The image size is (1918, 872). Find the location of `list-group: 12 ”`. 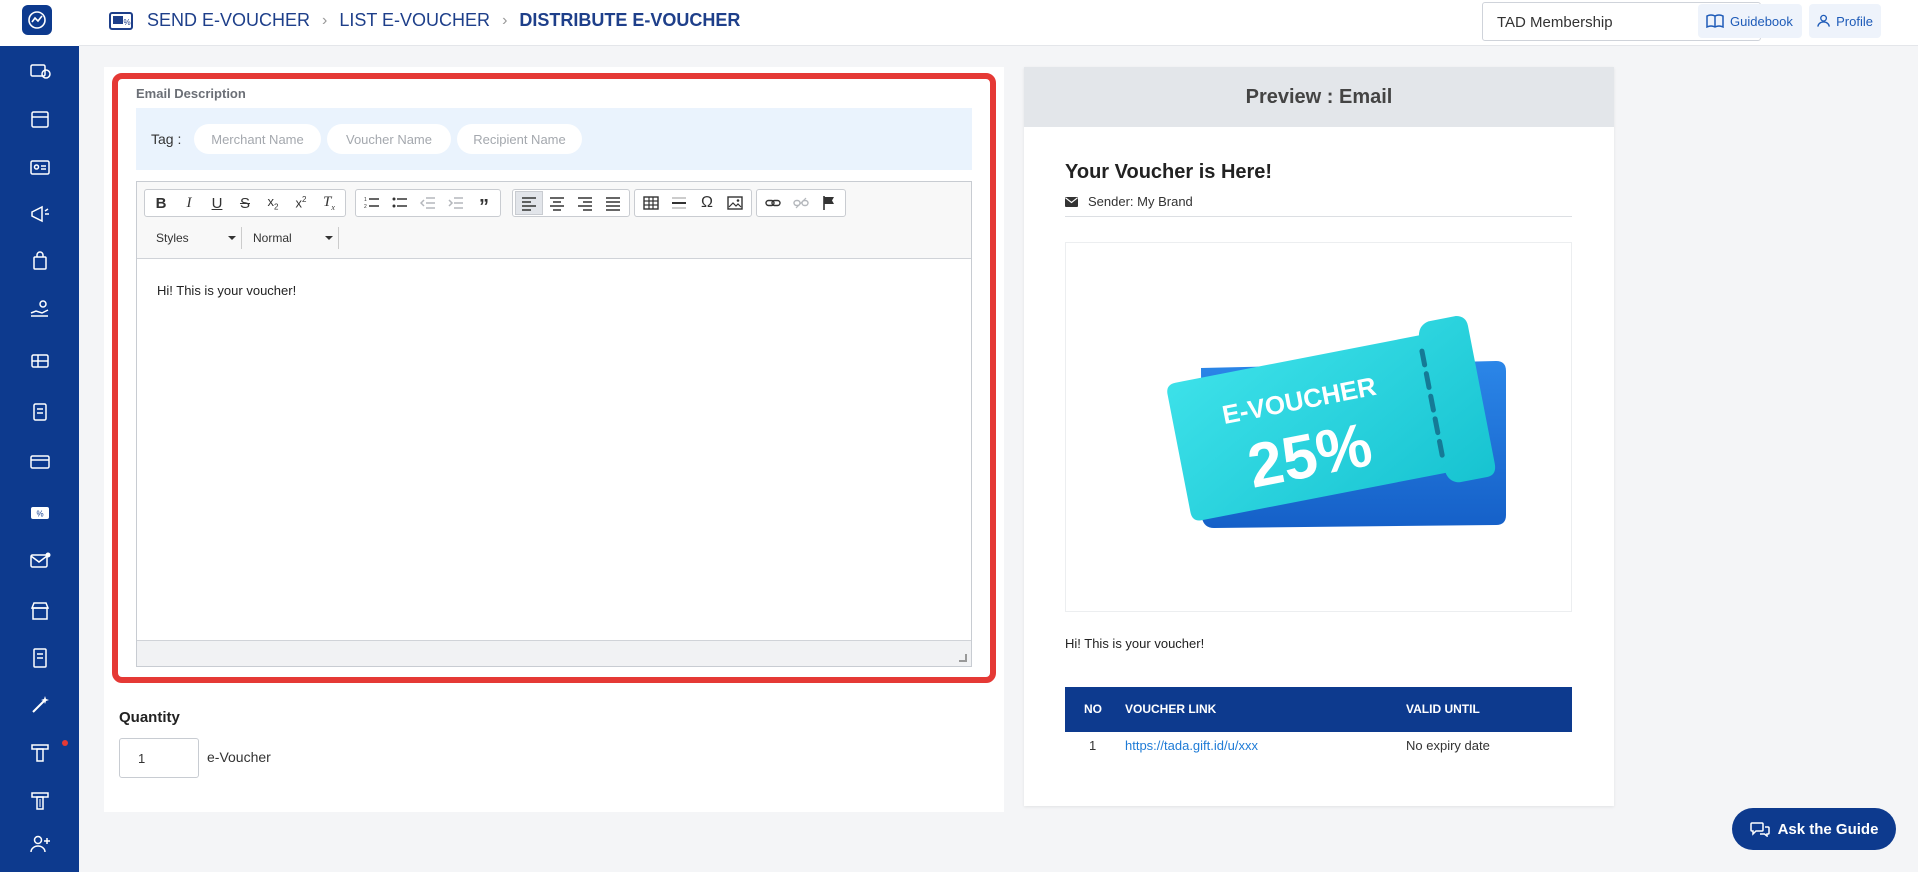

list-group: 12 ” is located at coordinates (428, 203).